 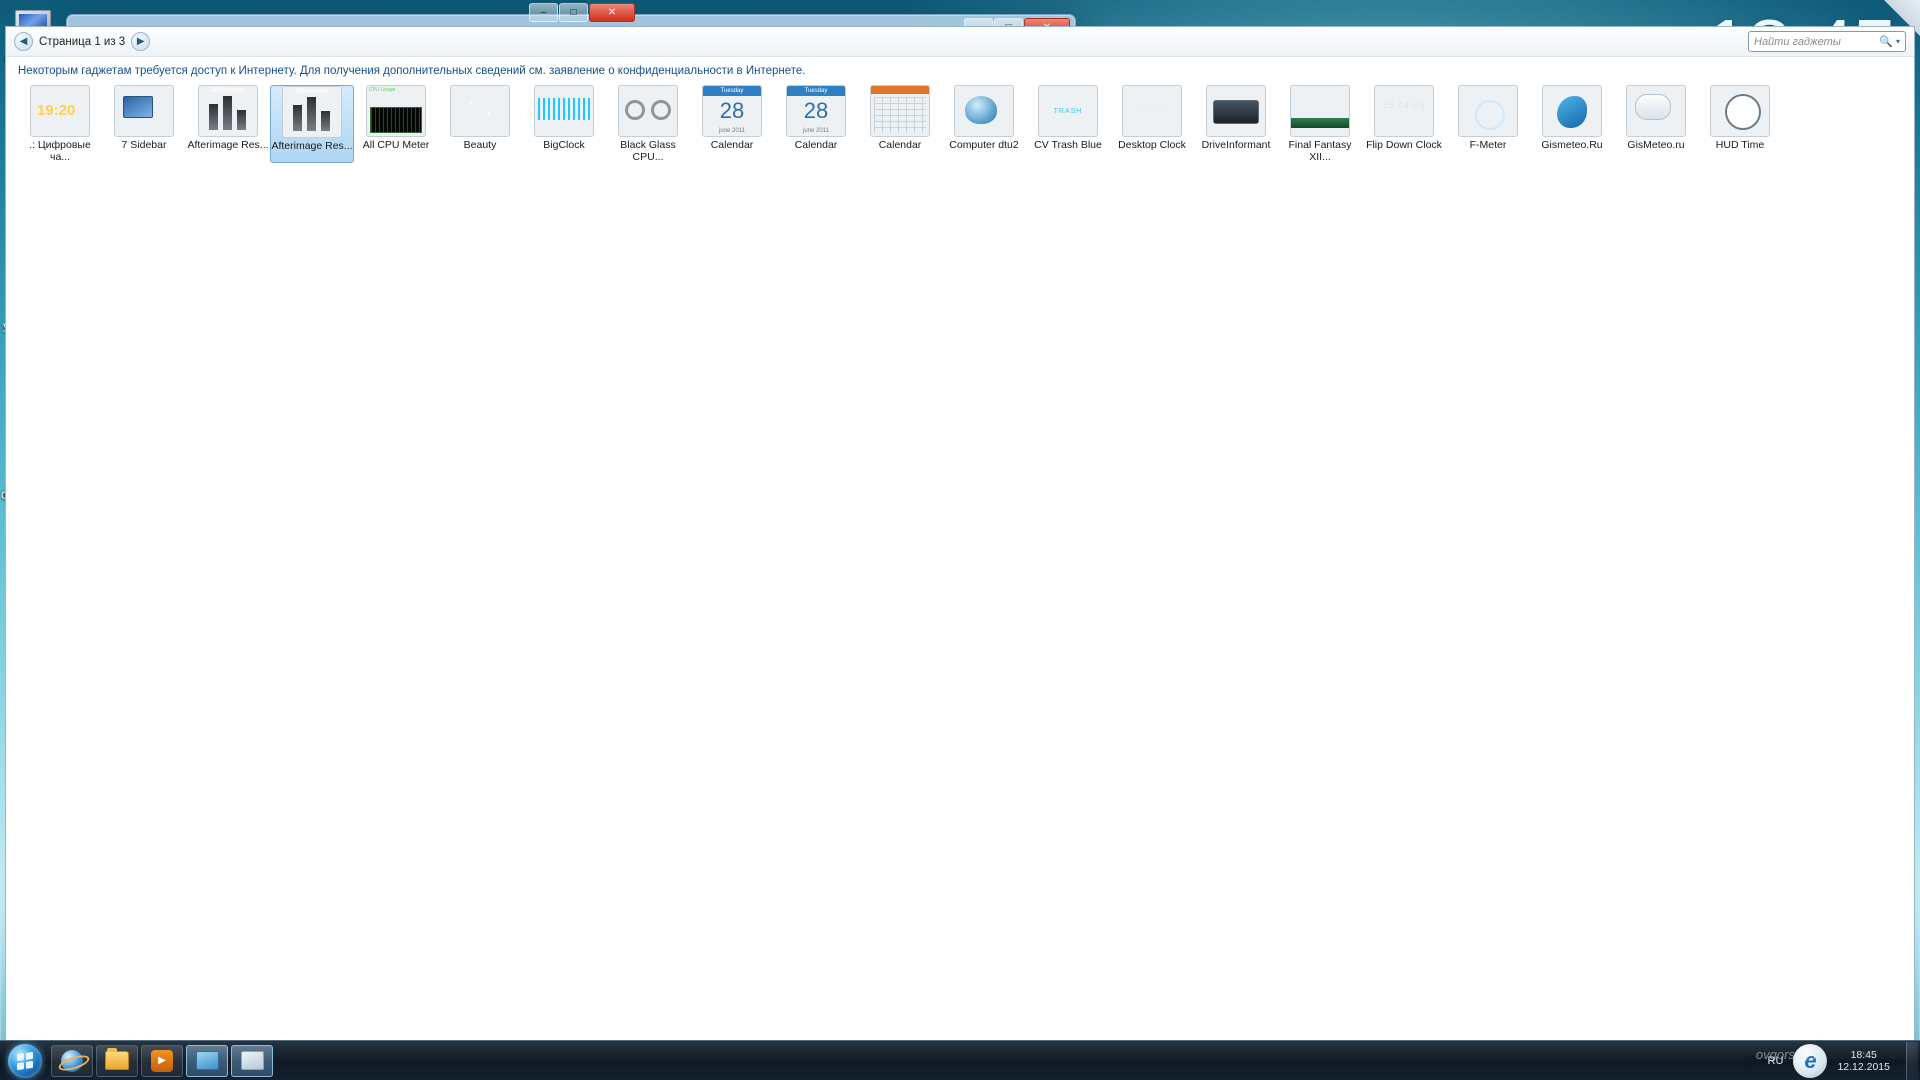 What do you see at coordinates (543, 12) in the screenshot?
I see `minimize-button: –` at bounding box center [543, 12].